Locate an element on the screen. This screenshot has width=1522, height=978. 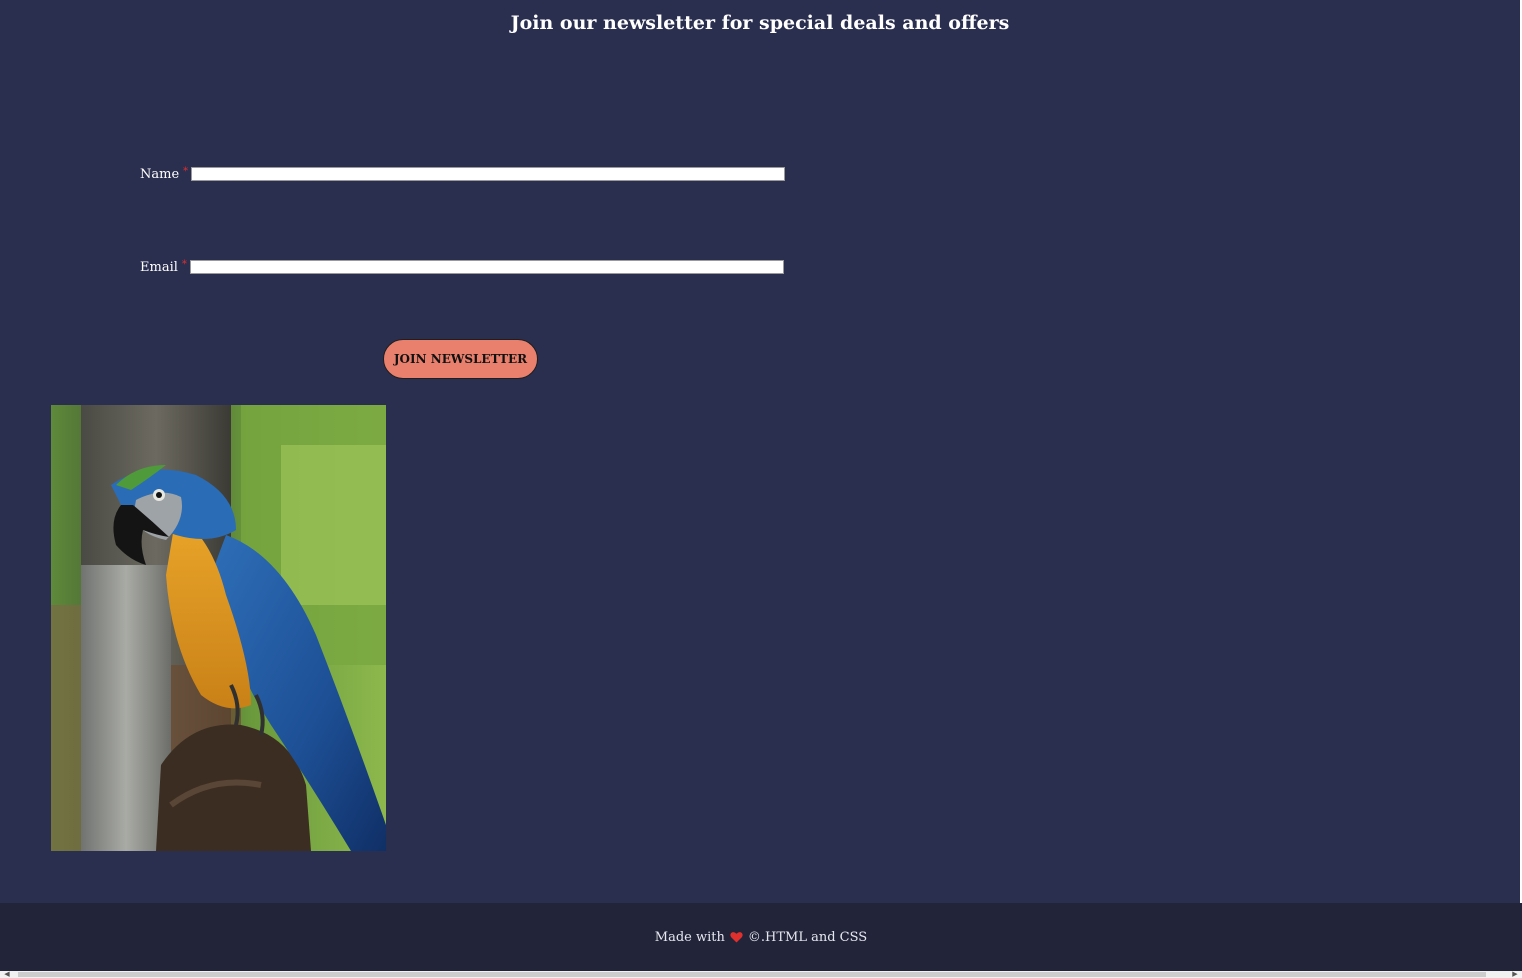
heart-icon is located at coordinates (736, 937).